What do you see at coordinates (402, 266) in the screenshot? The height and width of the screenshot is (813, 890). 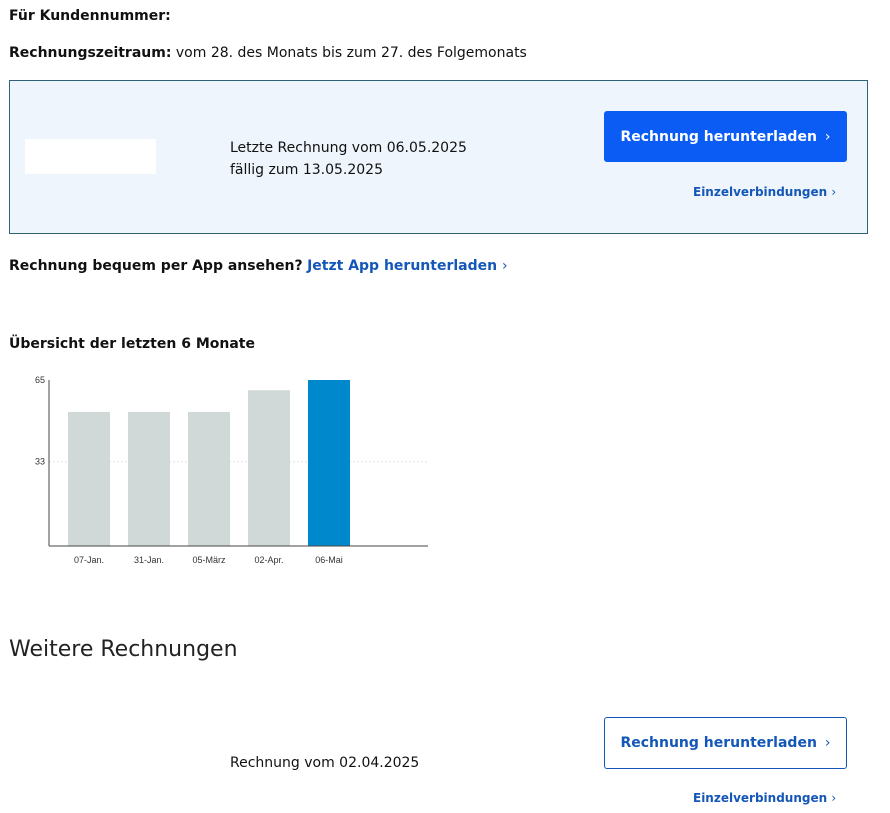 I see `link-label: Jetzt App herunterladen` at bounding box center [402, 266].